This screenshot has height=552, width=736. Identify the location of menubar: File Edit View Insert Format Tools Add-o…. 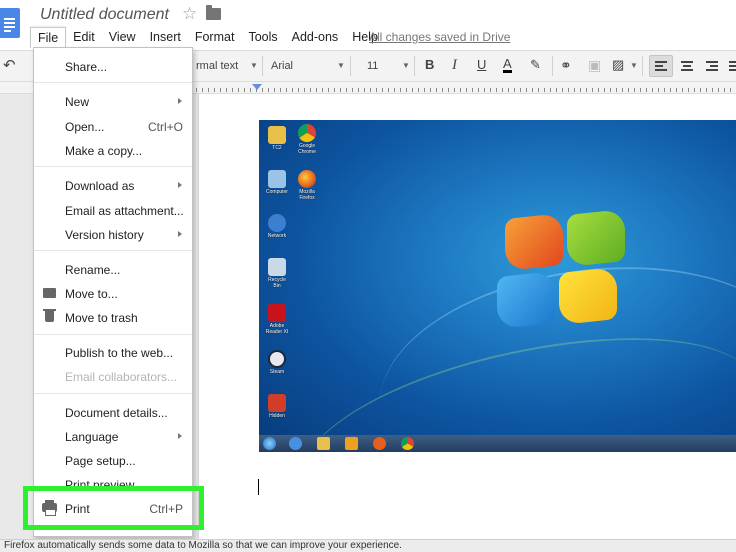
(207, 37).